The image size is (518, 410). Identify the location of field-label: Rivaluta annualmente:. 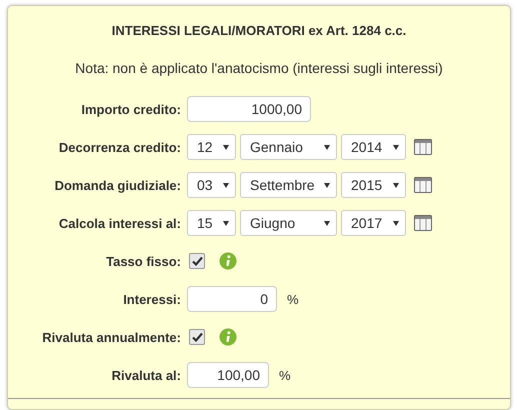
(111, 337).